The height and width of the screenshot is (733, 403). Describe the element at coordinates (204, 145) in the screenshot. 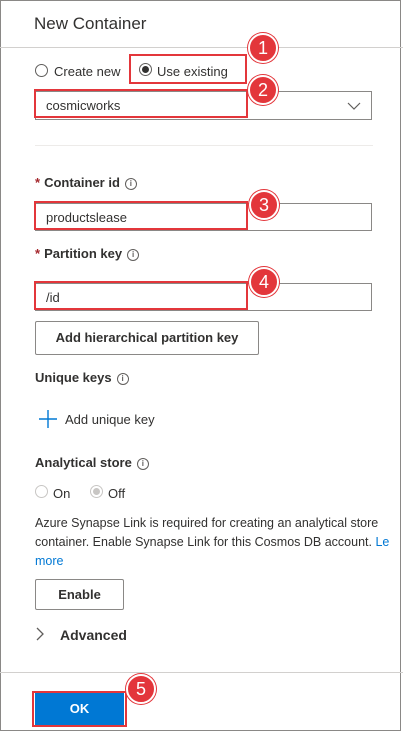

I see `section-divider` at that location.